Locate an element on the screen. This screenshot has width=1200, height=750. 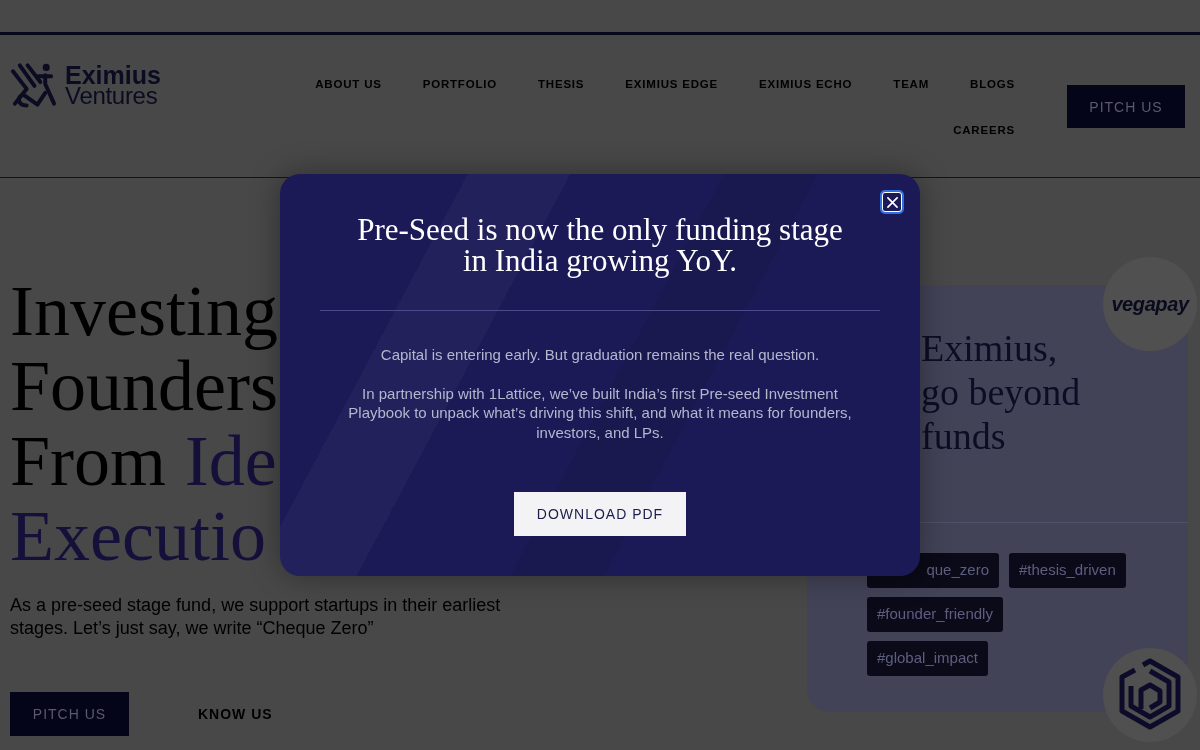
close-button is located at coordinates (892, 202).